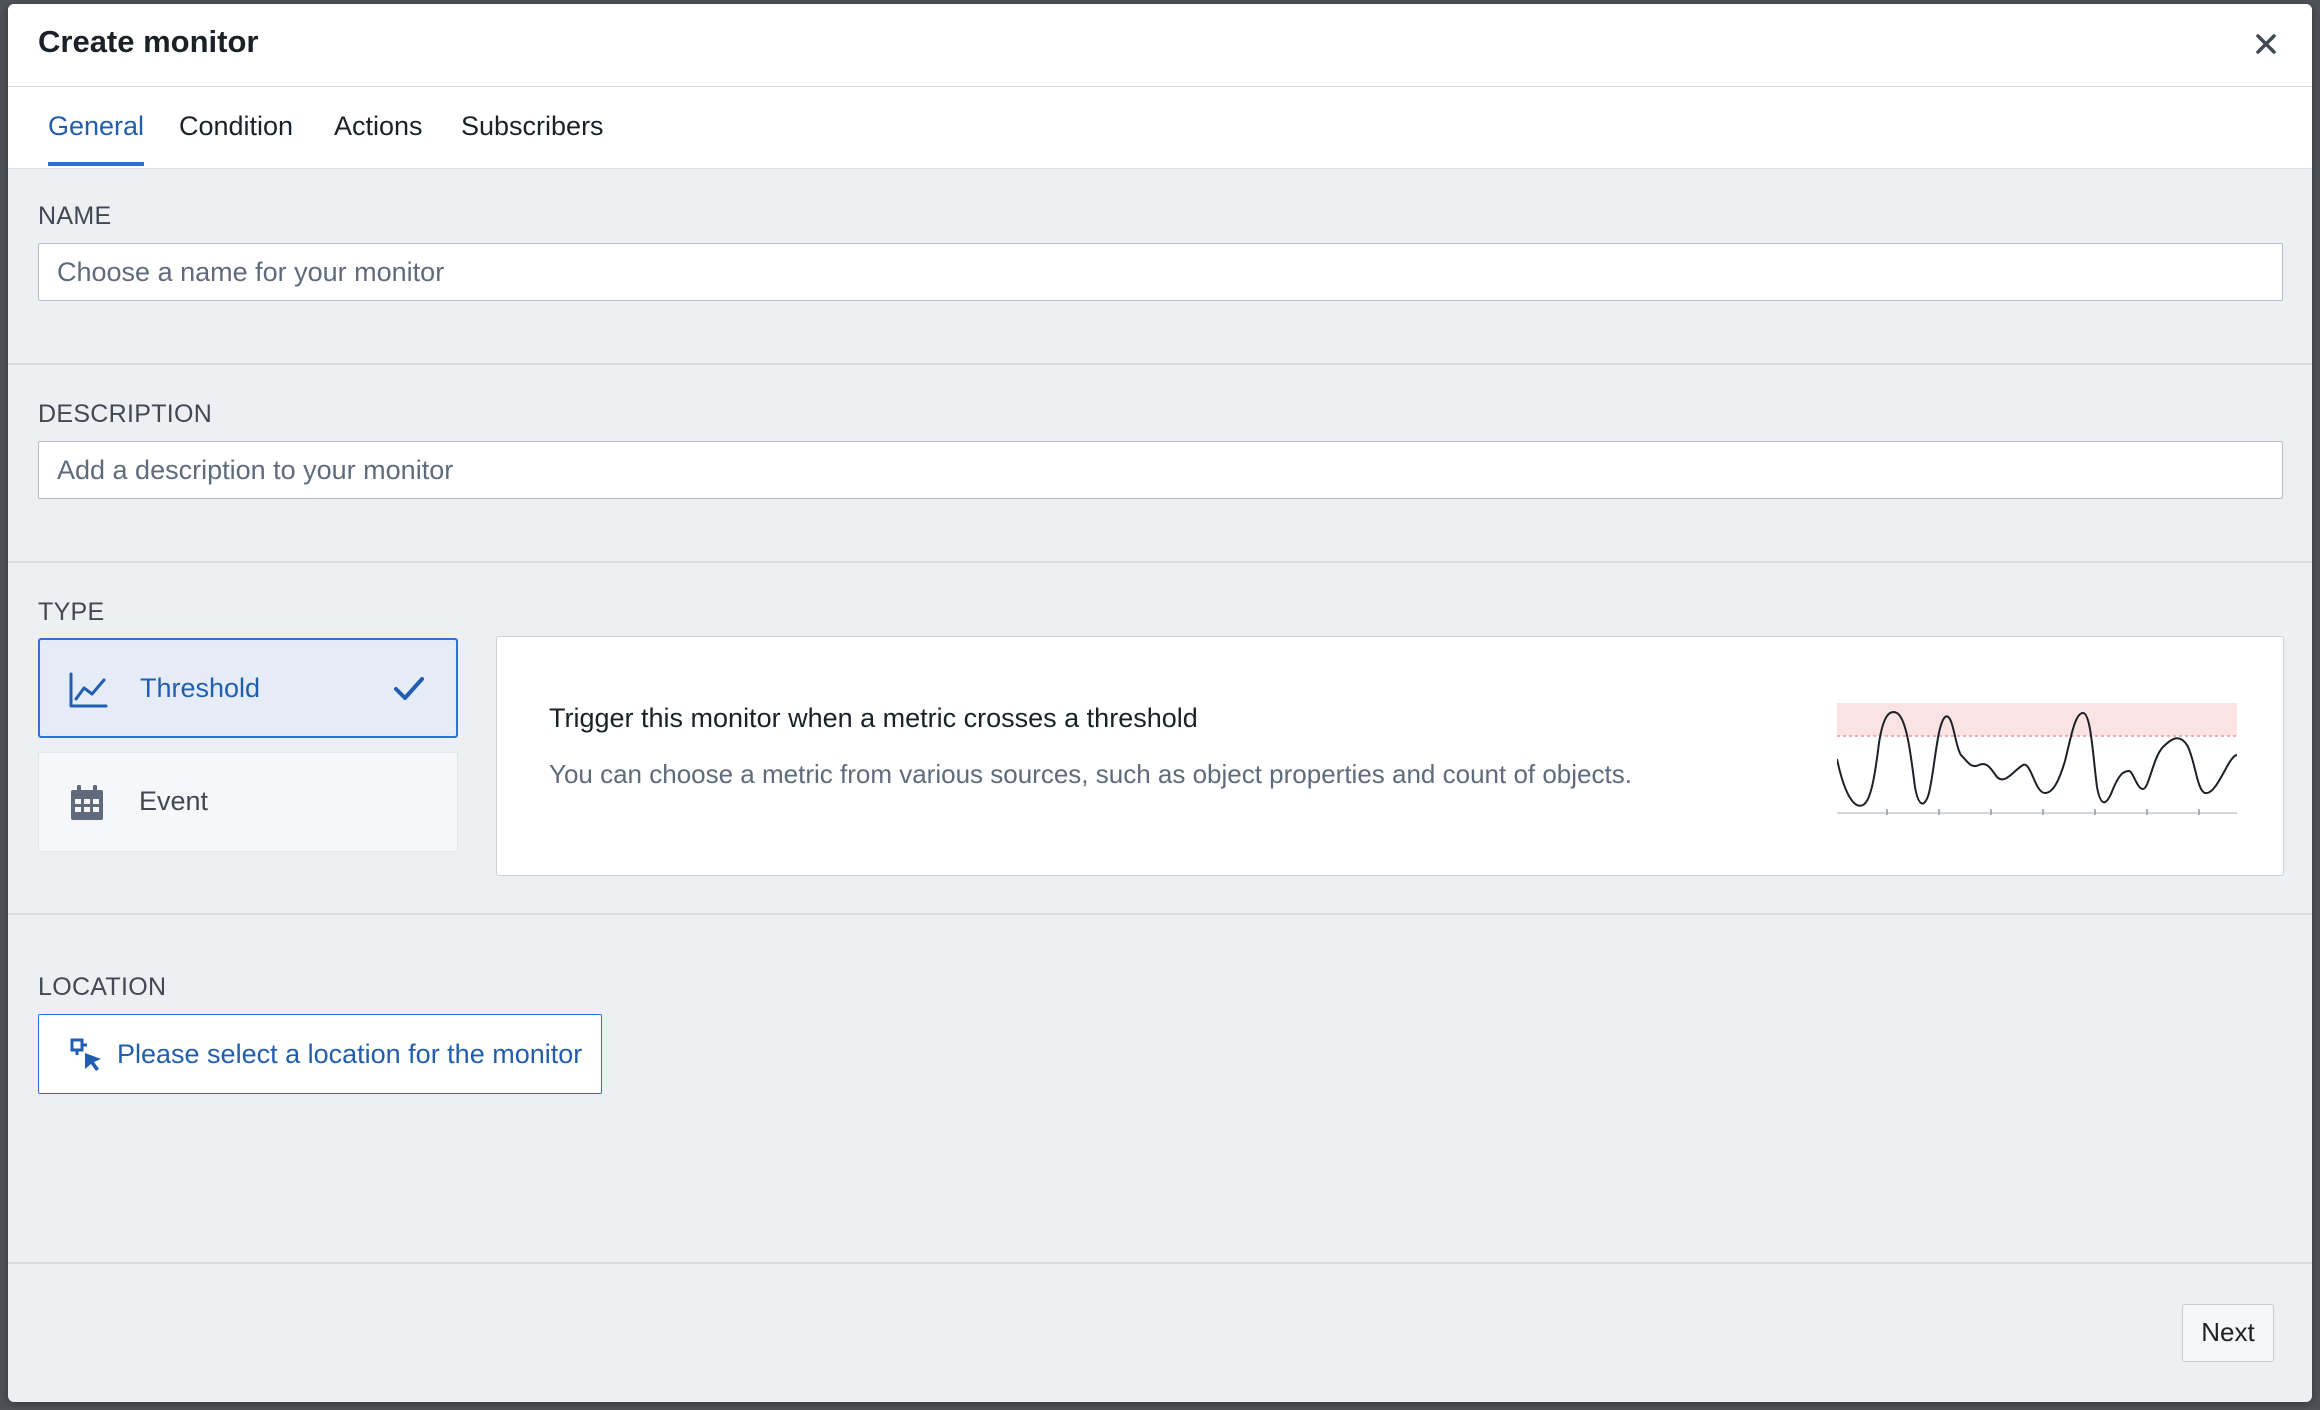  What do you see at coordinates (2037, 719) in the screenshot?
I see `threshold-band` at bounding box center [2037, 719].